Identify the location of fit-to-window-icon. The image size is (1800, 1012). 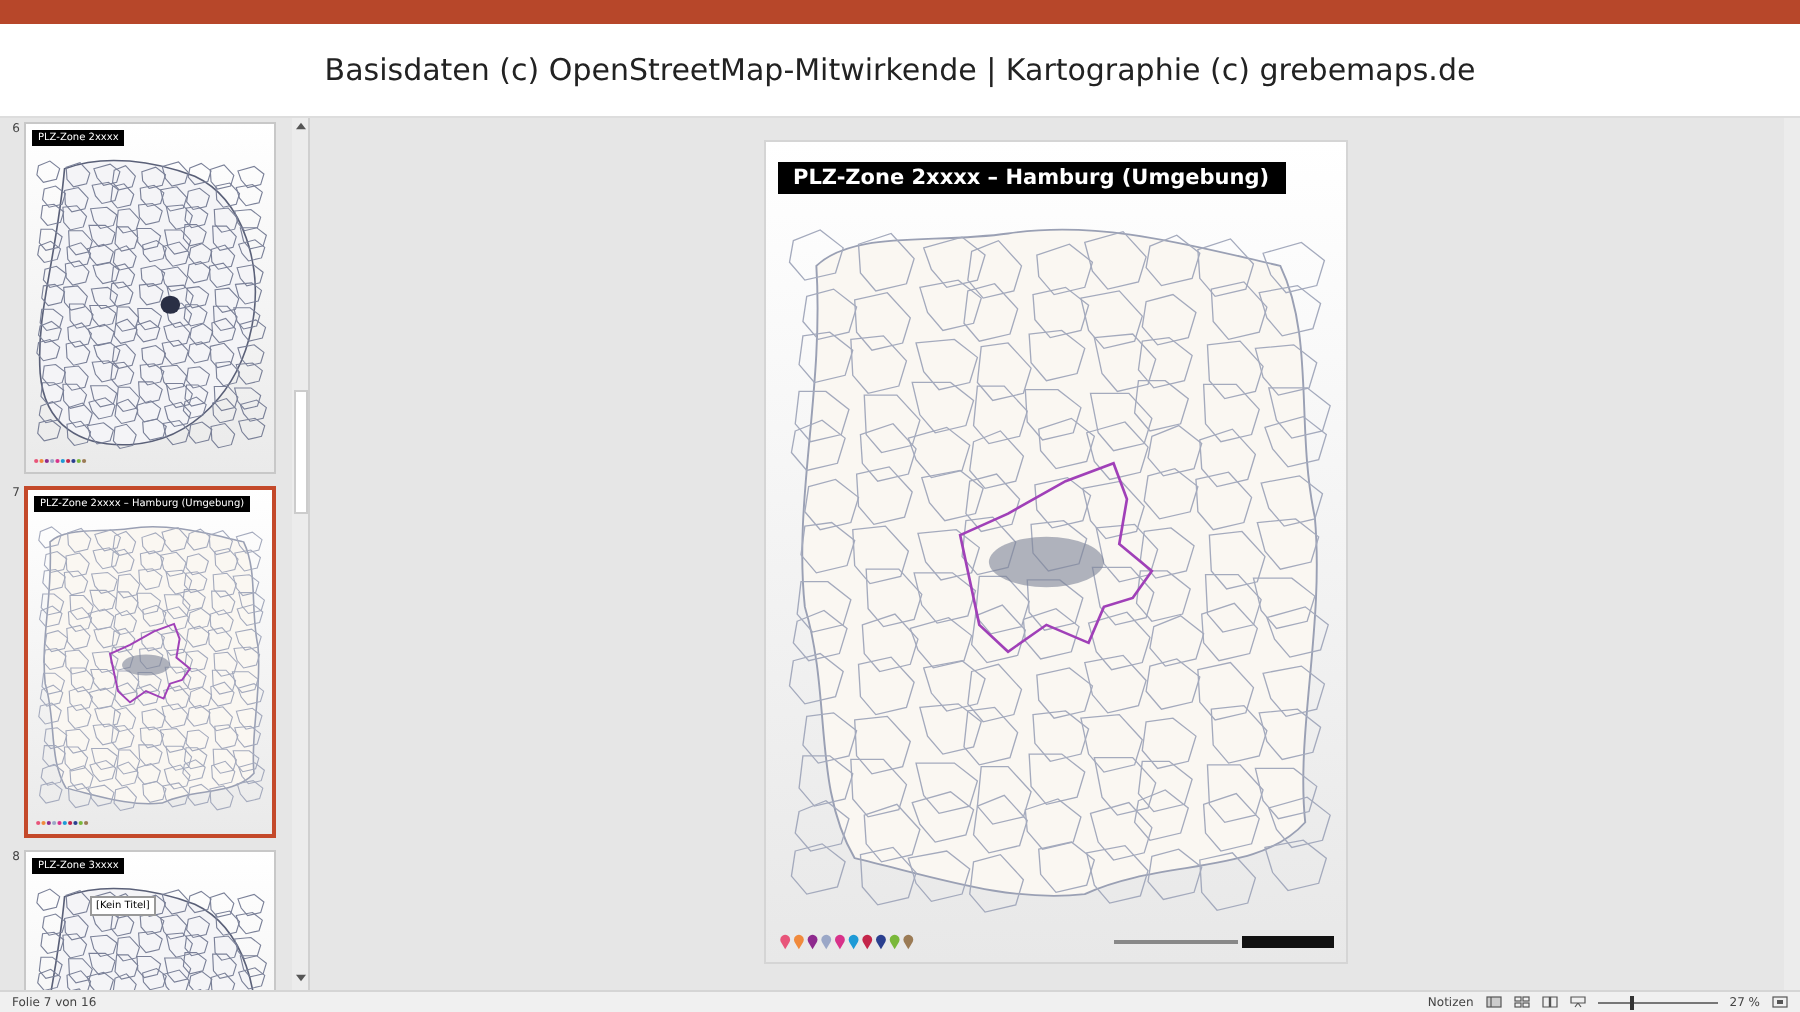
(1780, 1002).